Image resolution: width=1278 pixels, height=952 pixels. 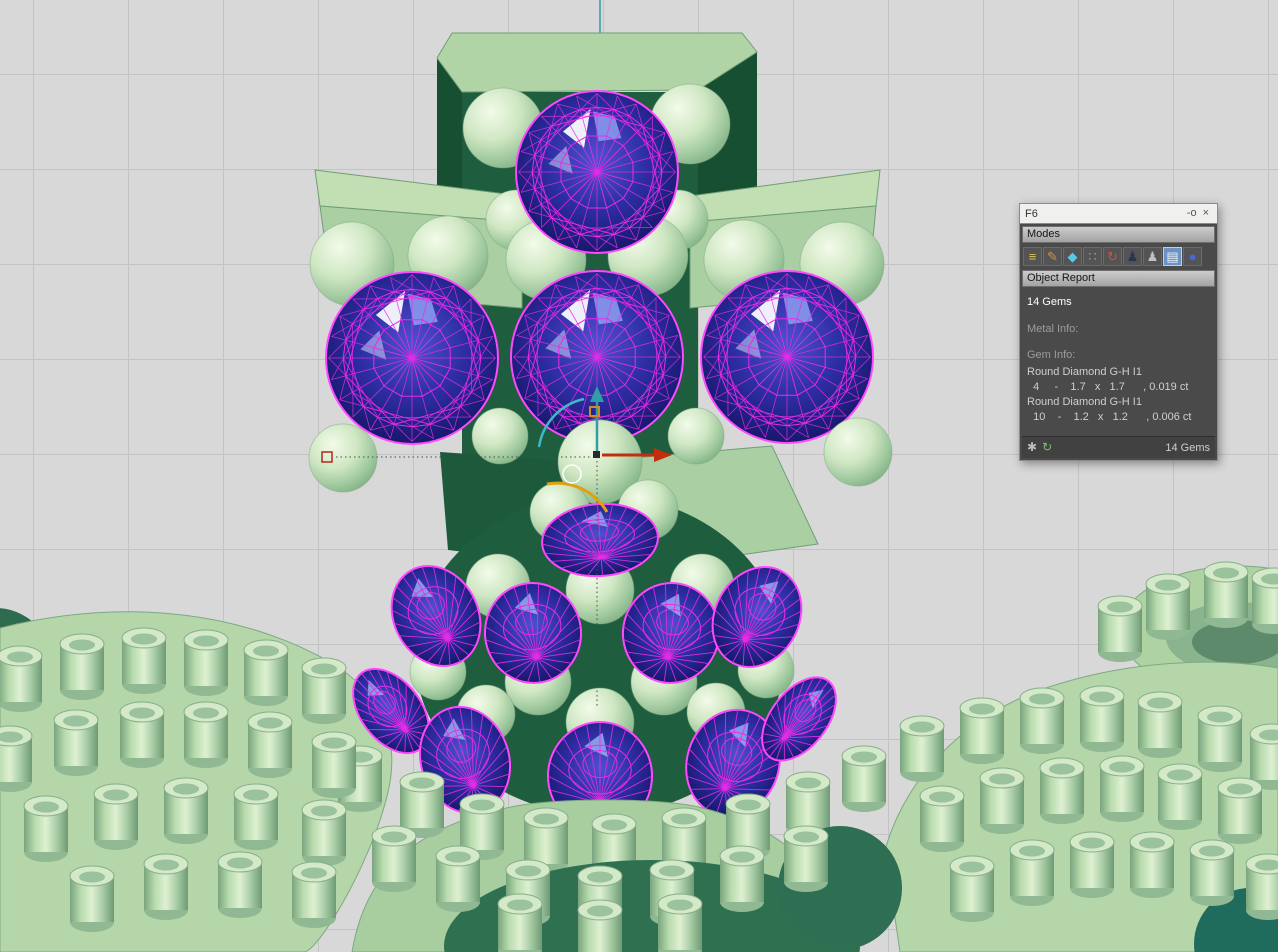 What do you see at coordinates (596, 454) in the screenshot?
I see `gumball-center-handle` at bounding box center [596, 454].